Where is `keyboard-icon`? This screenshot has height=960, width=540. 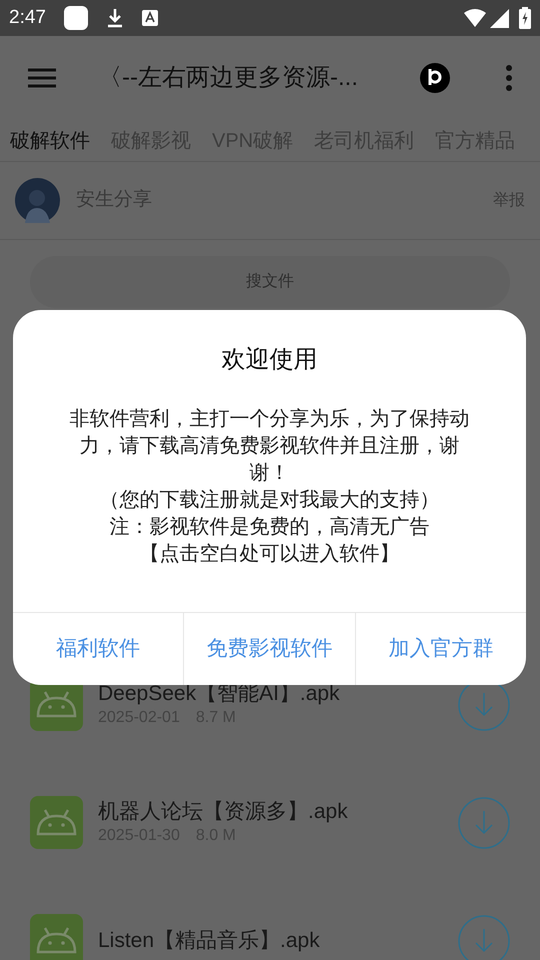 keyboard-icon is located at coordinates (150, 18).